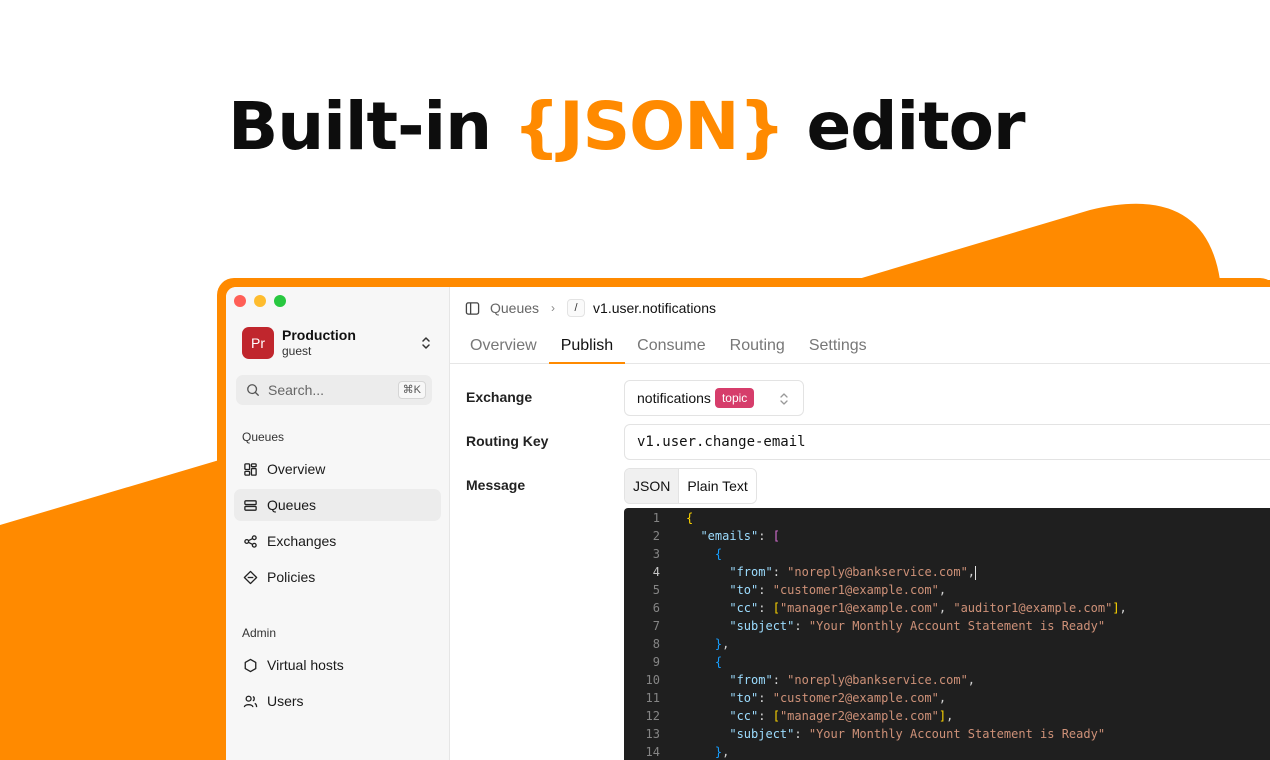 The height and width of the screenshot is (760, 1270). Describe the element at coordinates (656, 644) in the screenshot. I see `line-number: 8` at that location.